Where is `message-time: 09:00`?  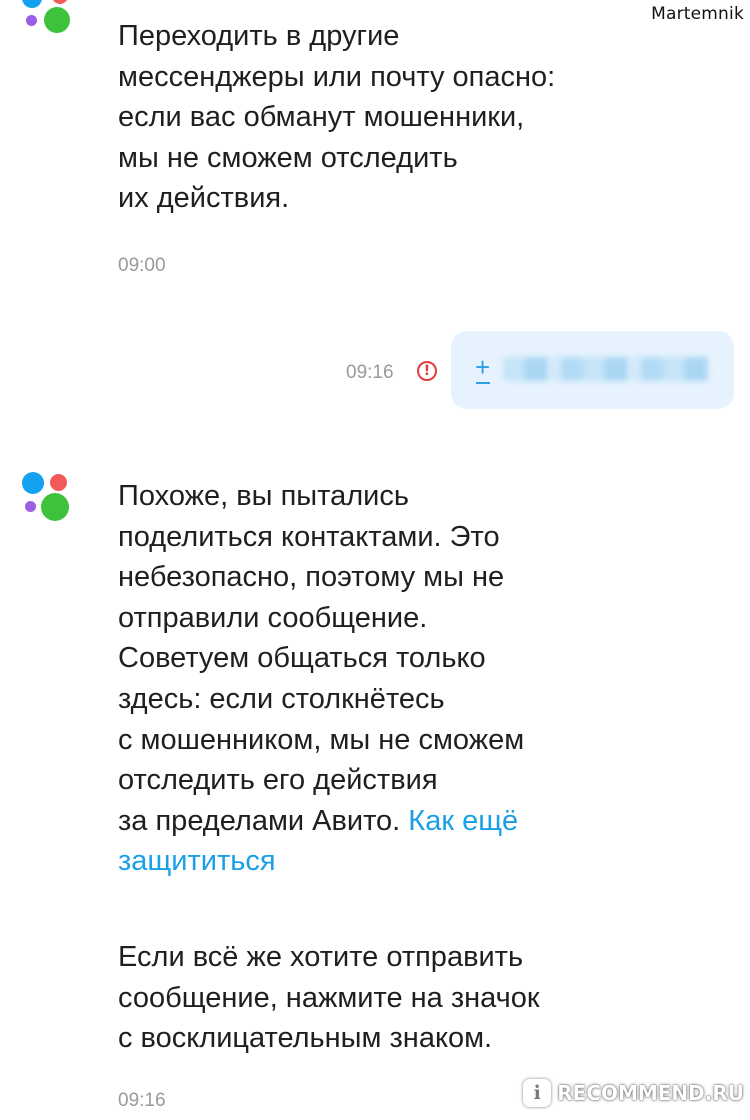 message-time: 09:00 is located at coordinates (142, 265).